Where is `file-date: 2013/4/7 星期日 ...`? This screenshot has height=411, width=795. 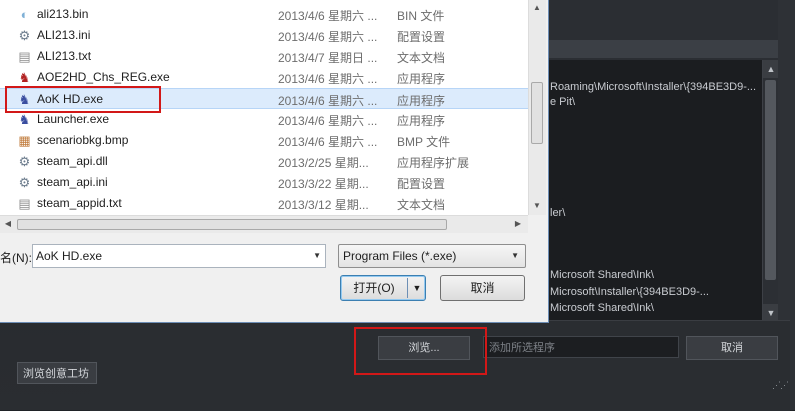 file-date: 2013/4/7 星期日 ... is located at coordinates (328, 58).